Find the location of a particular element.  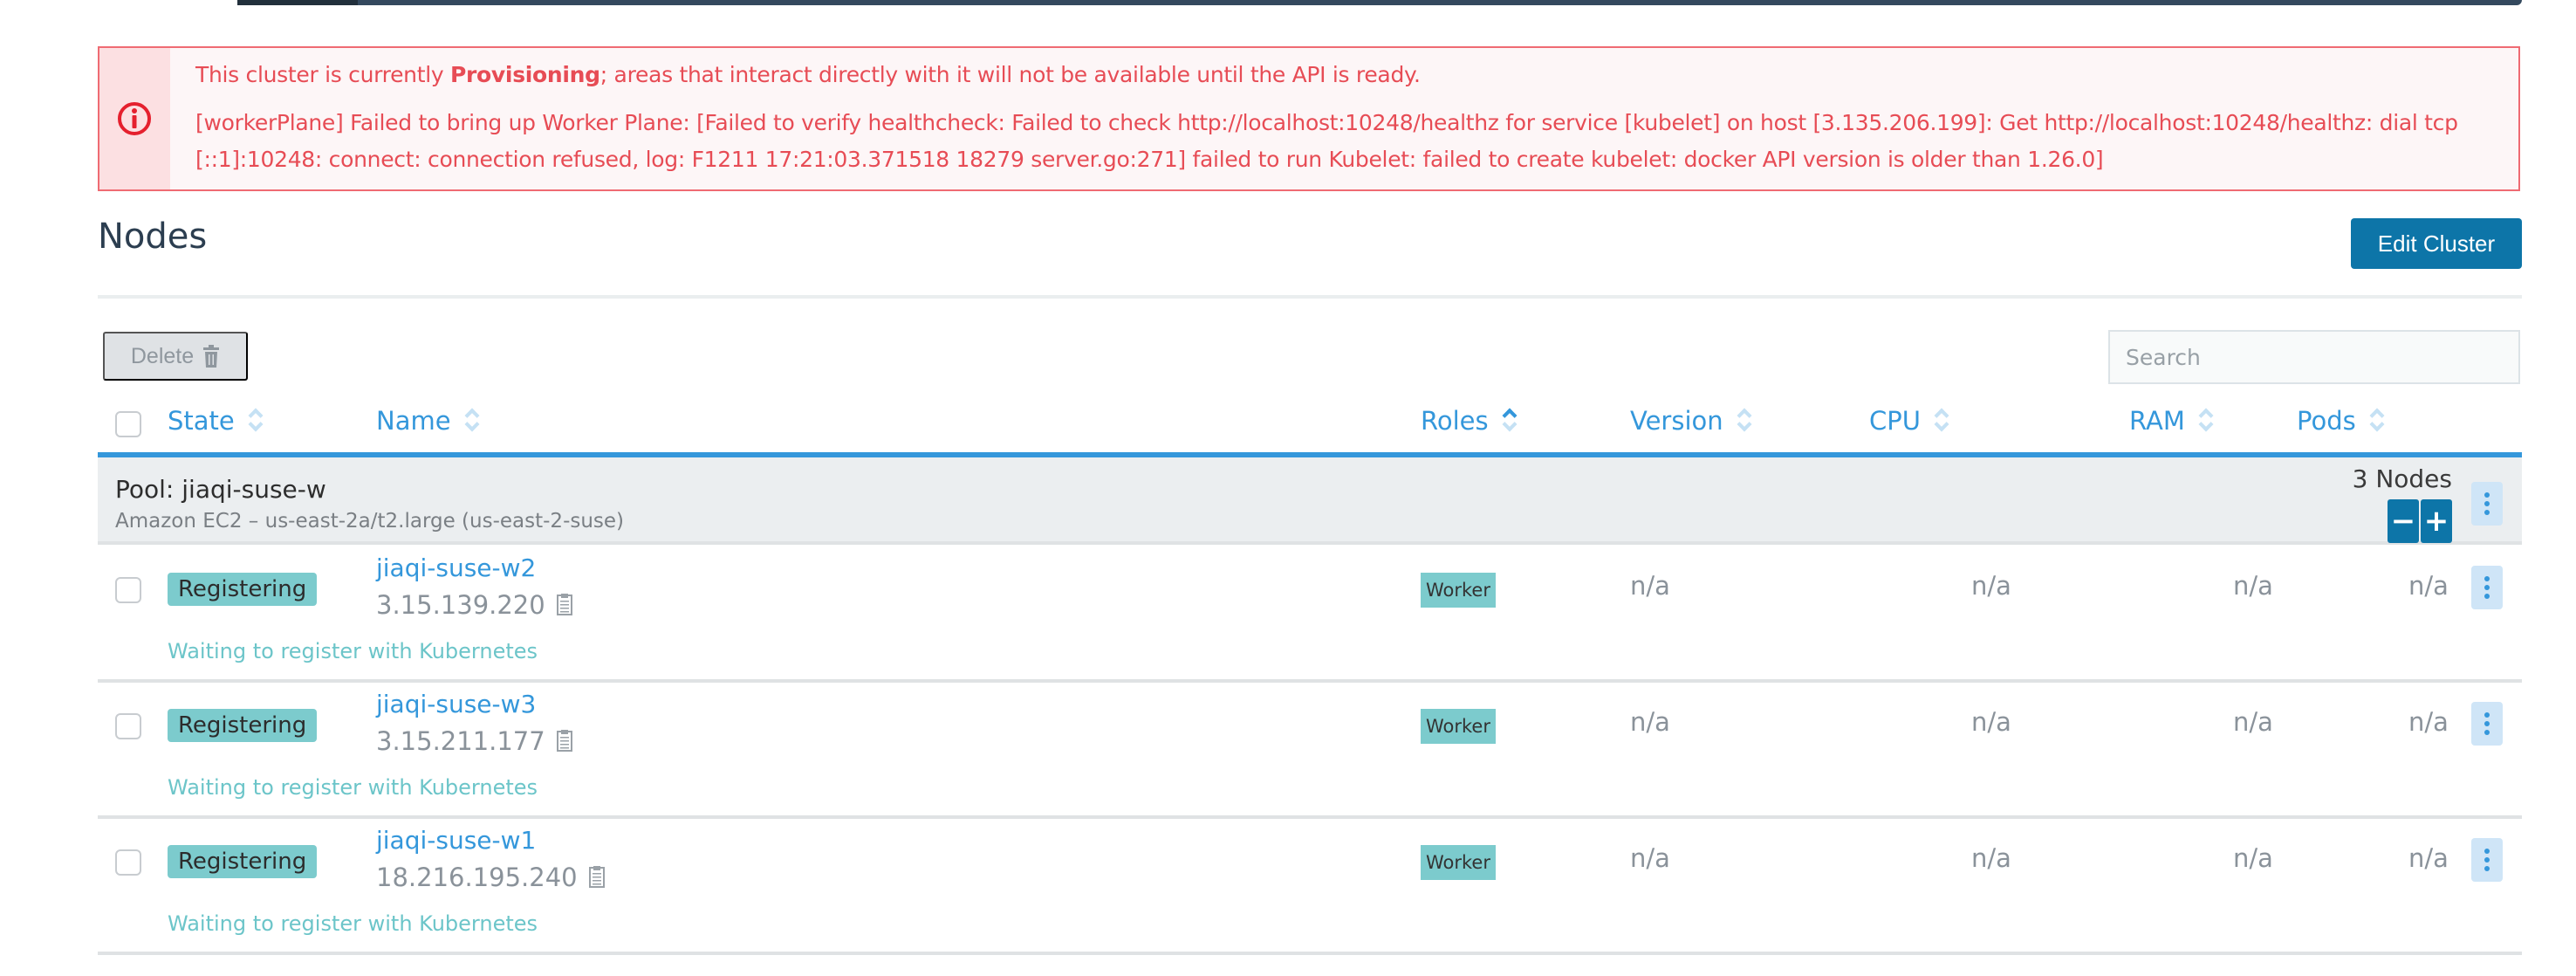

column-header-ram: RAM is located at coordinates (2172, 420).